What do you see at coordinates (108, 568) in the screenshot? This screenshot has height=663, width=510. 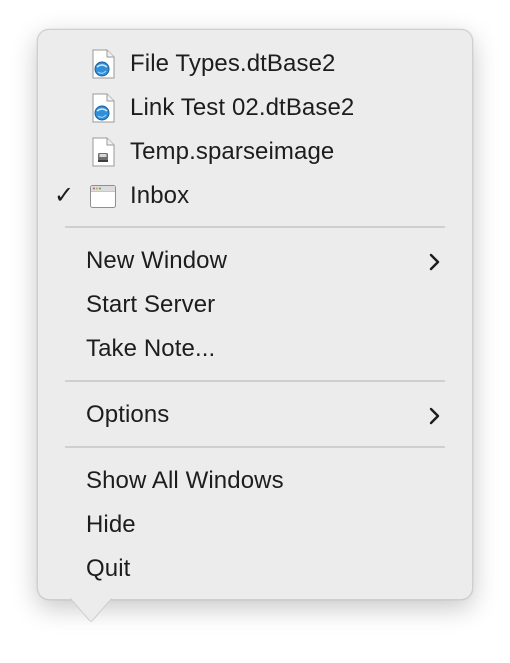 I see `menu-item-label: Quit` at bounding box center [108, 568].